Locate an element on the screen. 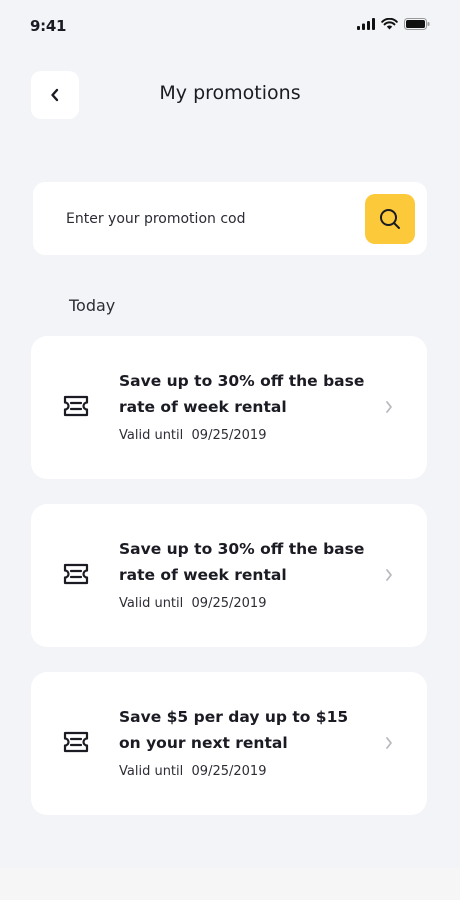  bottom-bar is located at coordinates (230, 884).